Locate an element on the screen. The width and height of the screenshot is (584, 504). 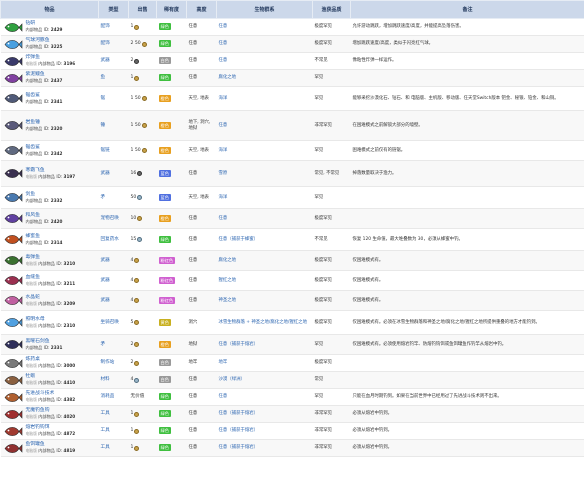
item-id-value: 3209 is located at coordinates (69, 303).